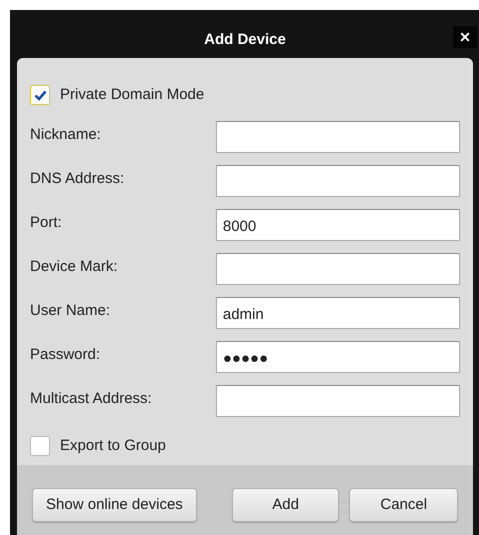 The image size is (479, 535). Describe the element at coordinates (286, 505) in the screenshot. I see `add-button: Add` at that location.